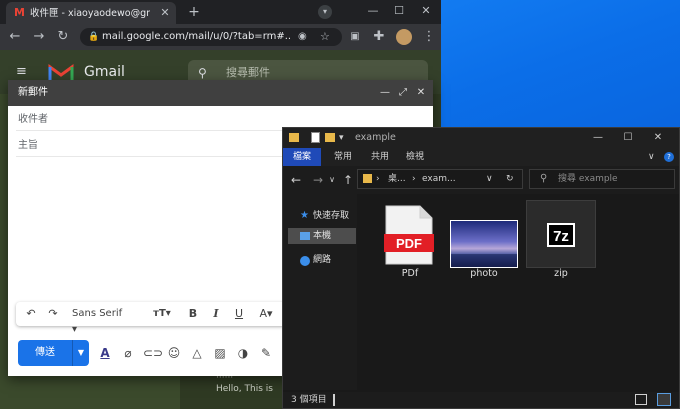  What do you see at coordinates (409, 235) in the screenshot?
I see `pdf-file-icon: PDF` at bounding box center [409, 235].